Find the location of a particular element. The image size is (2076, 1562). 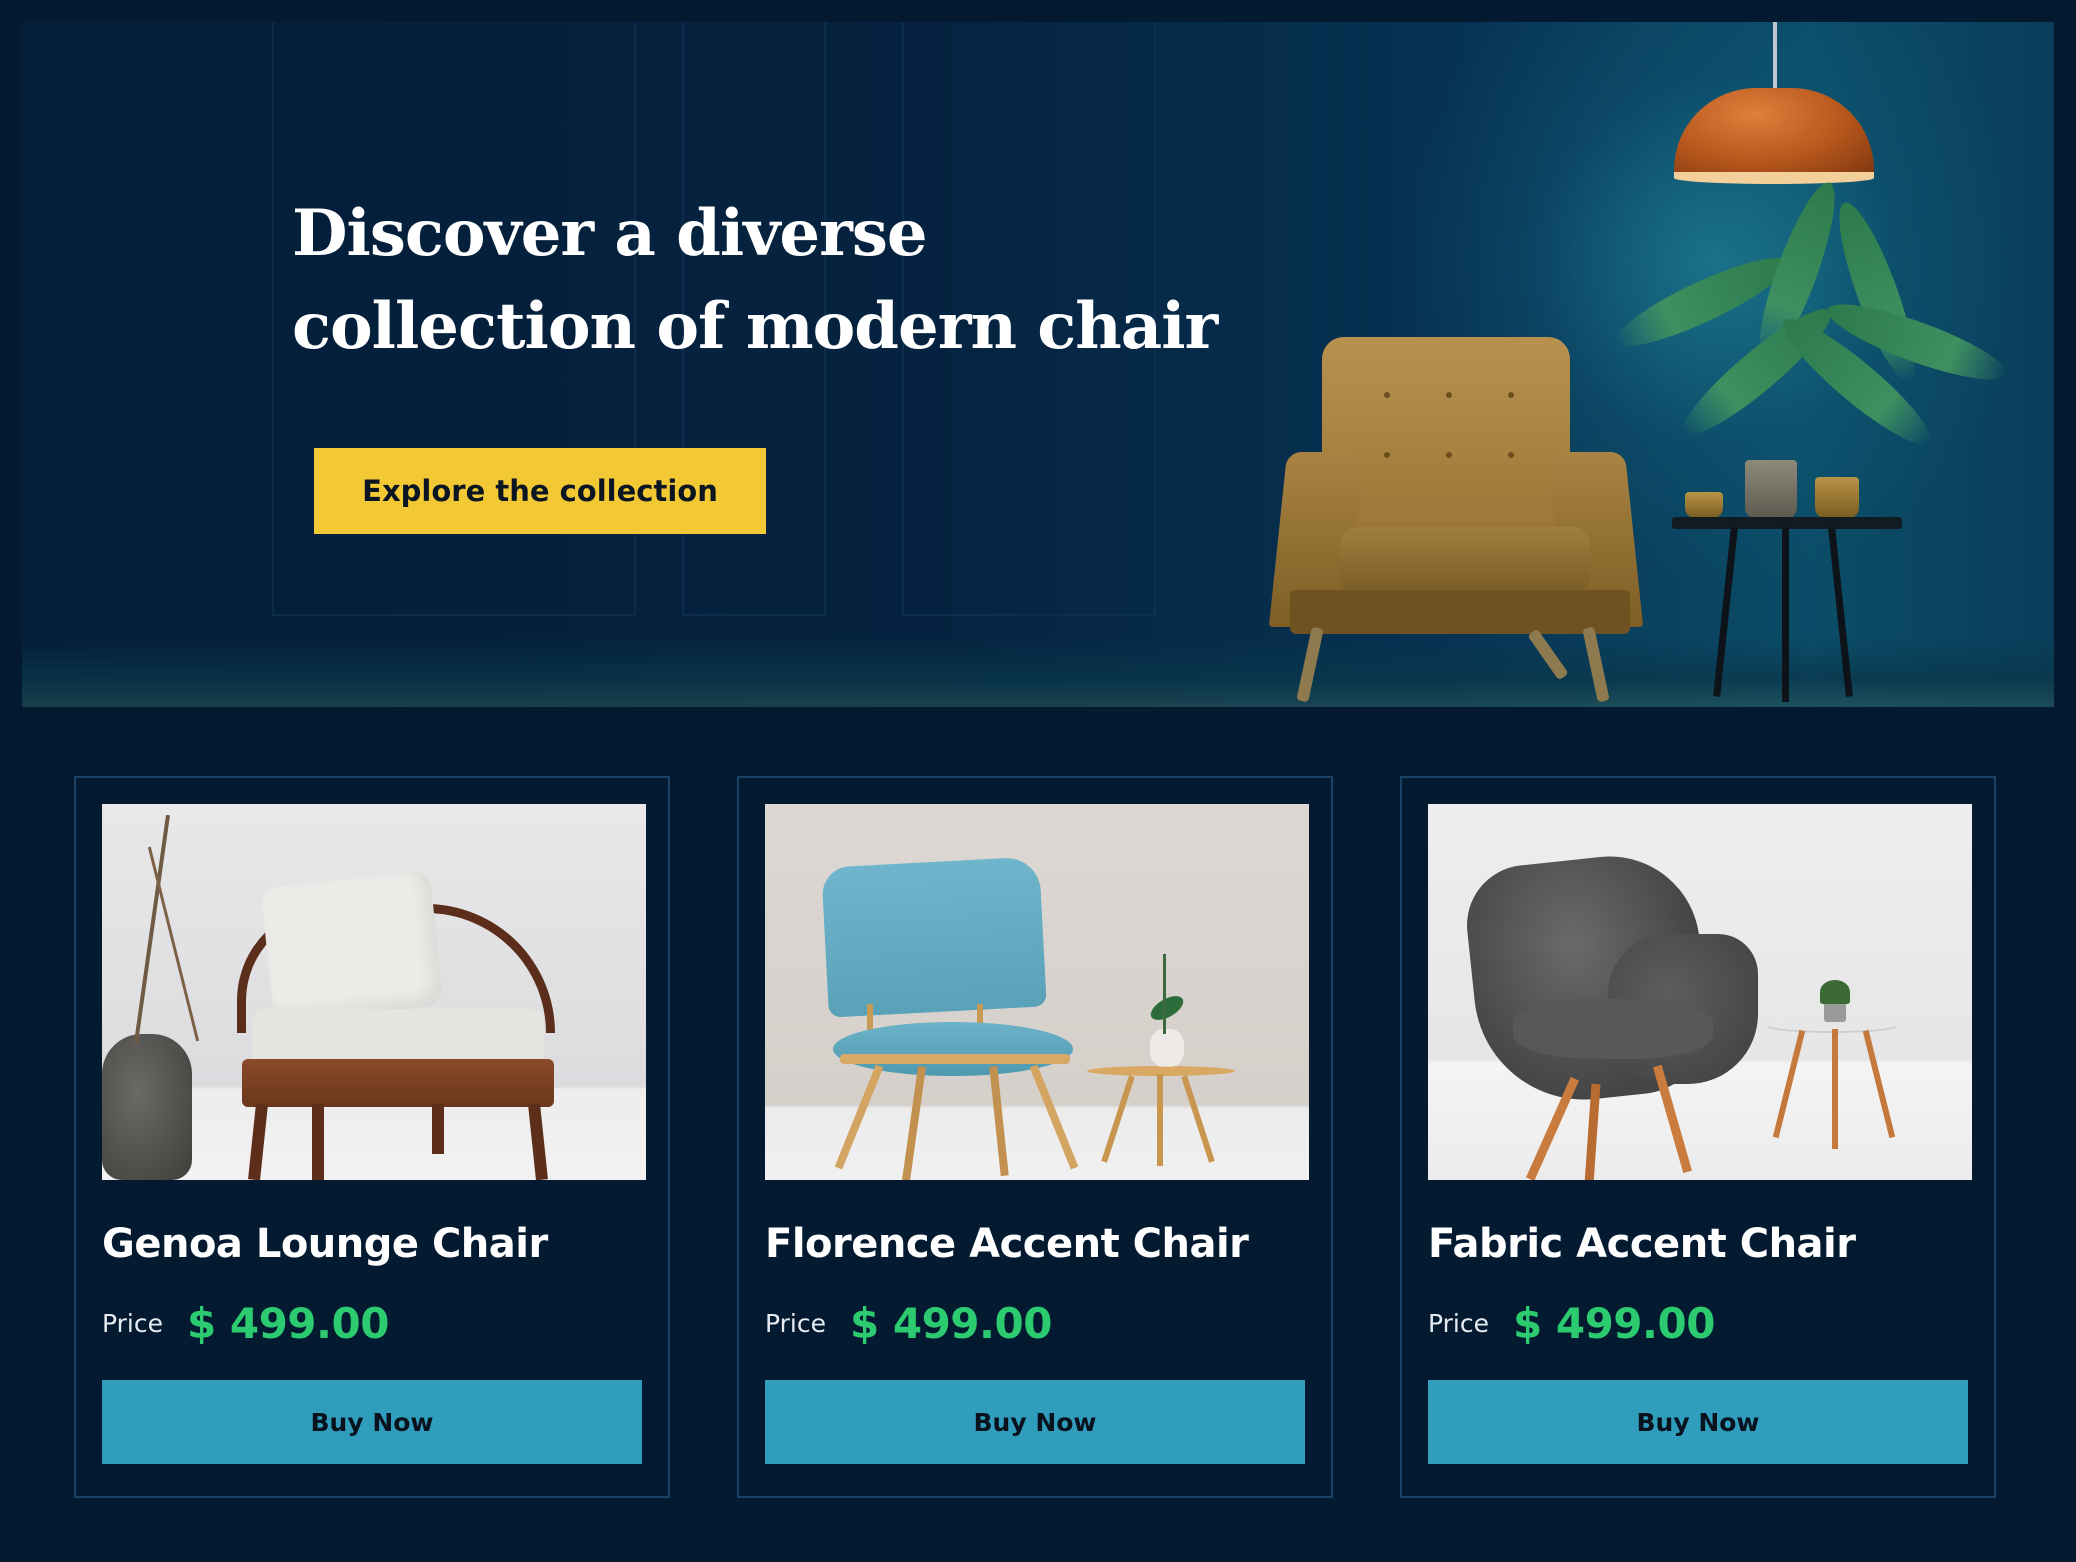

armchair-seat is located at coordinates (1465, 561).